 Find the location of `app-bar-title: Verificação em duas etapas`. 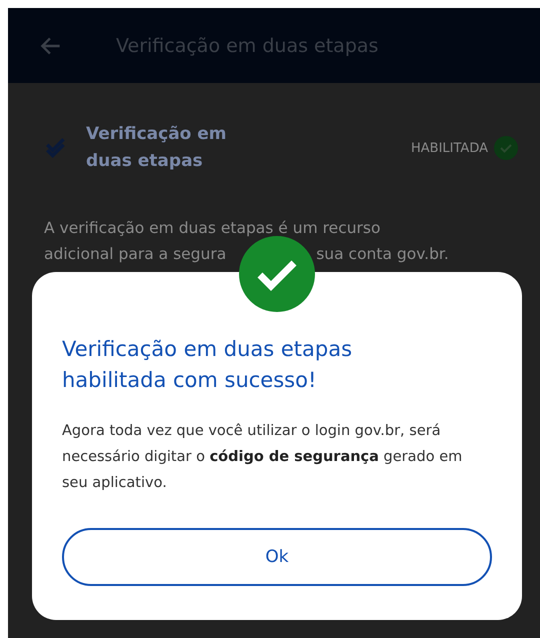

app-bar-title: Verificação em duas etapas is located at coordinates (247, 45).